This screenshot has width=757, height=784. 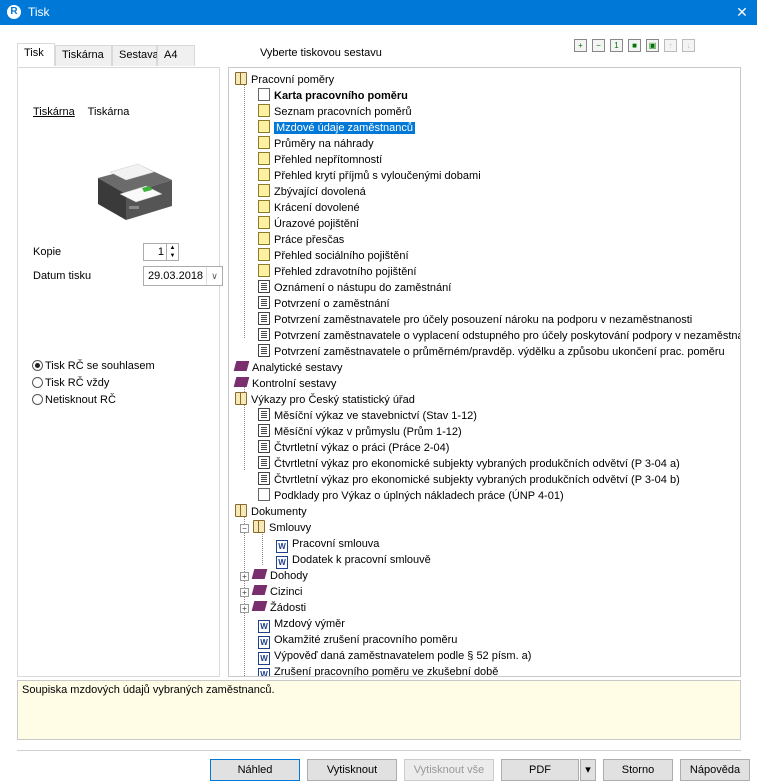 What do you see at coordinates (327, 544) in the screenshot?
I see `tree-item: W Pracovní smlouva` at bounding box center [327, 544].